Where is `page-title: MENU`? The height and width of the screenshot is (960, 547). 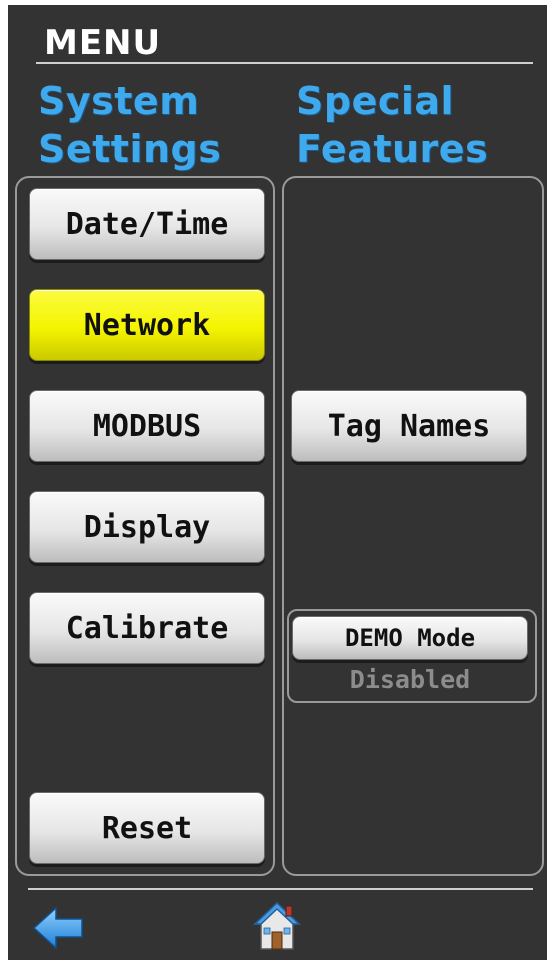 page-title: MENU is located at coordinates (103, 43).